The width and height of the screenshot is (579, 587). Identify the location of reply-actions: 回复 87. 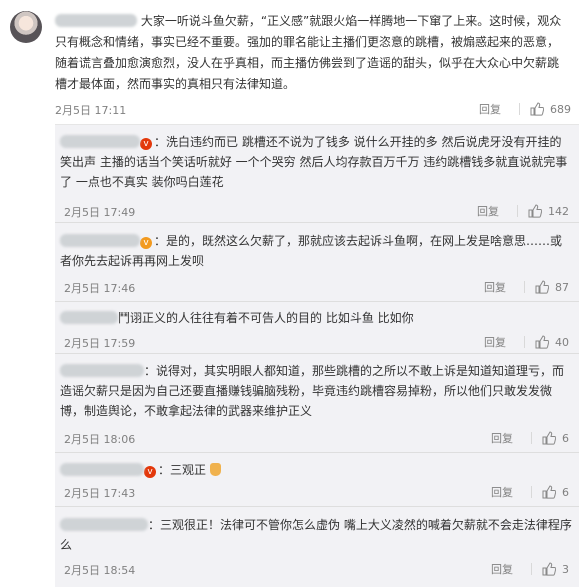
(526, 287).